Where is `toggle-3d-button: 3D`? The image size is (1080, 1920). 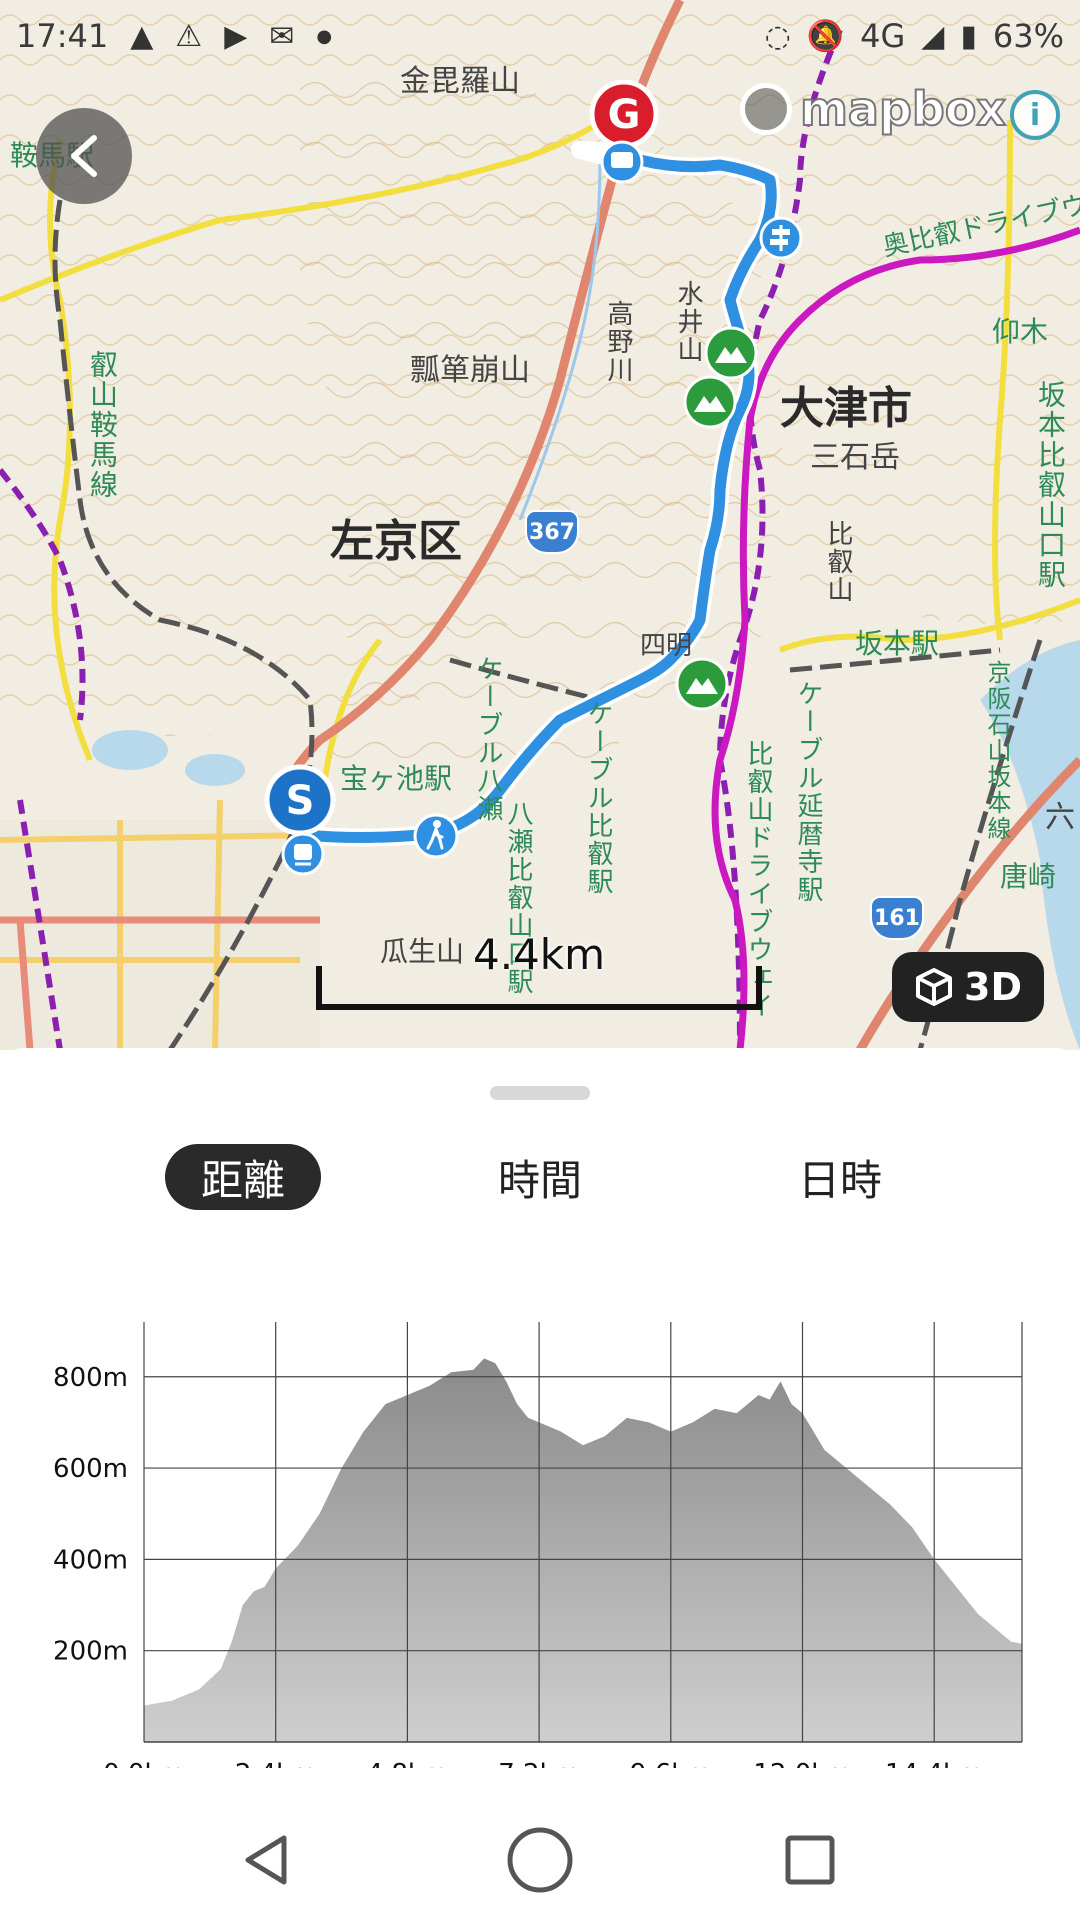
toggle-3d-button: 3D is located at coordinates (968, 987).